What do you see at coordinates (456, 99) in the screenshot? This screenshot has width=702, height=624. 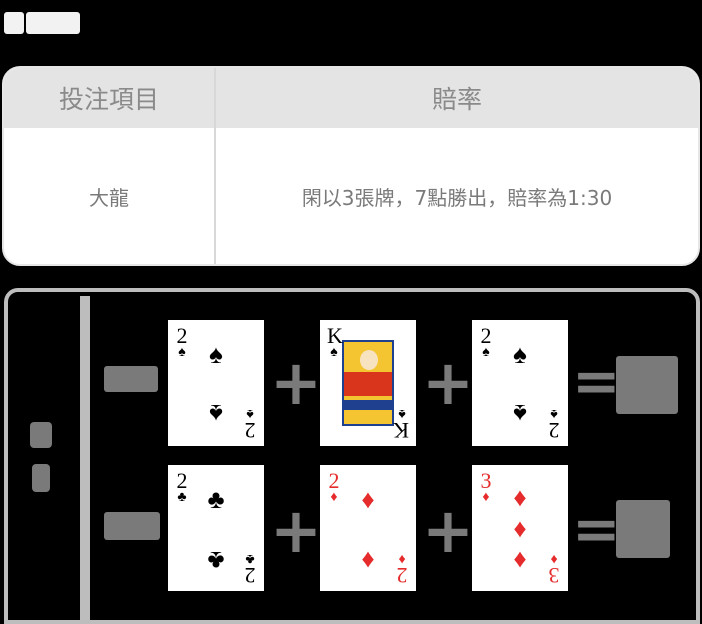 I see `header-payout: 賠率` at bounding box center [456, 99].